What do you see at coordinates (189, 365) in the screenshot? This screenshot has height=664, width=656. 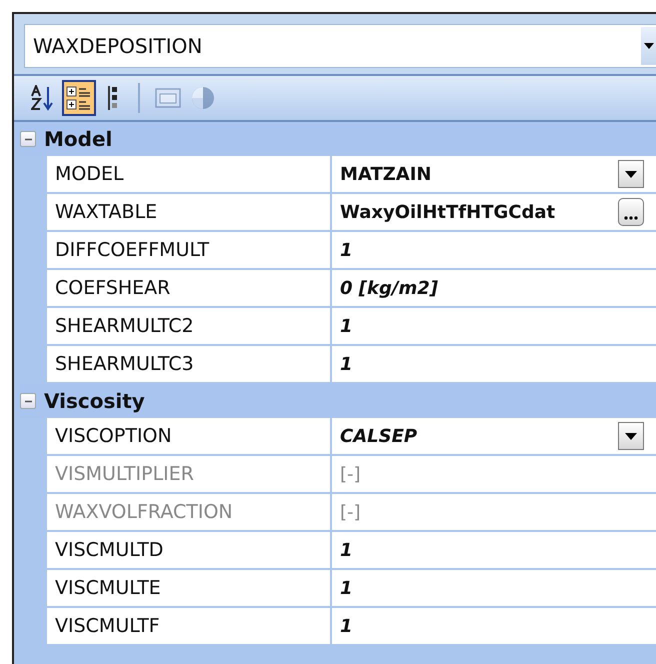 I see `property-name: SHEARMULTC3` at bounding box center [189, 365].